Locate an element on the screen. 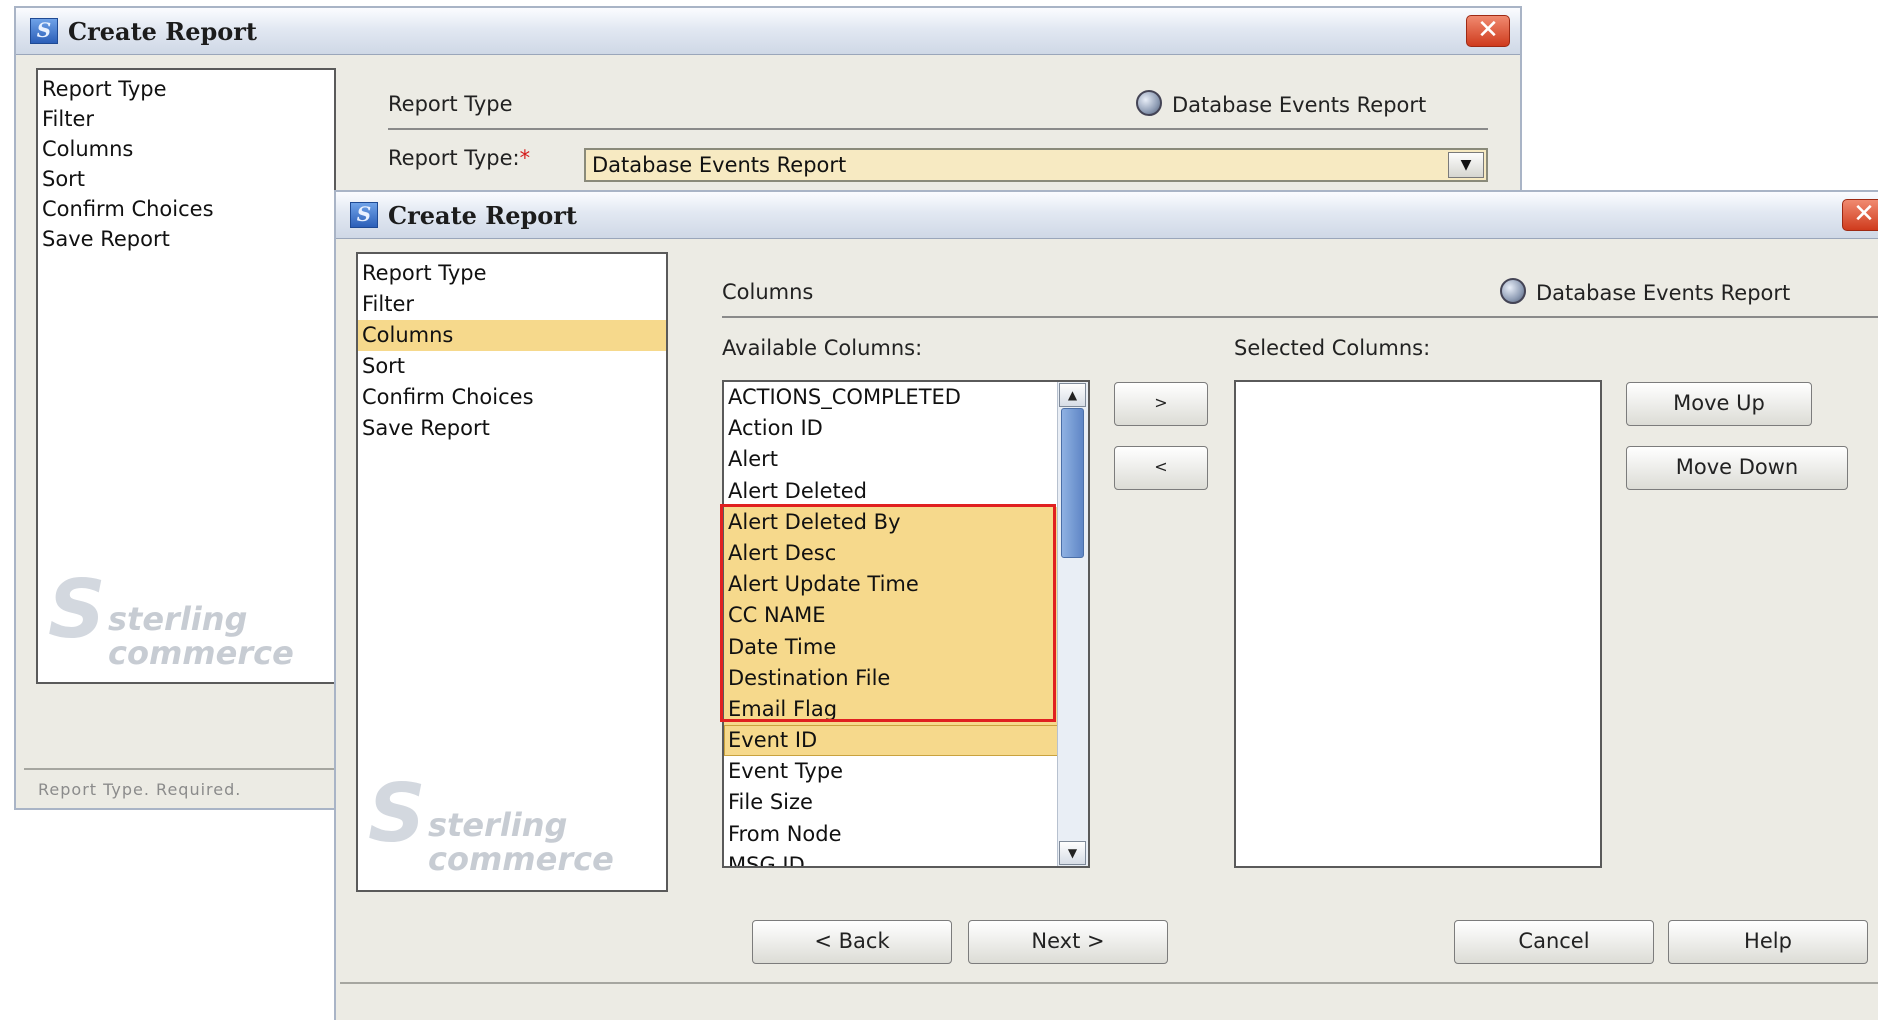  list-item: CC NAME is located at coordinates (891, 616).